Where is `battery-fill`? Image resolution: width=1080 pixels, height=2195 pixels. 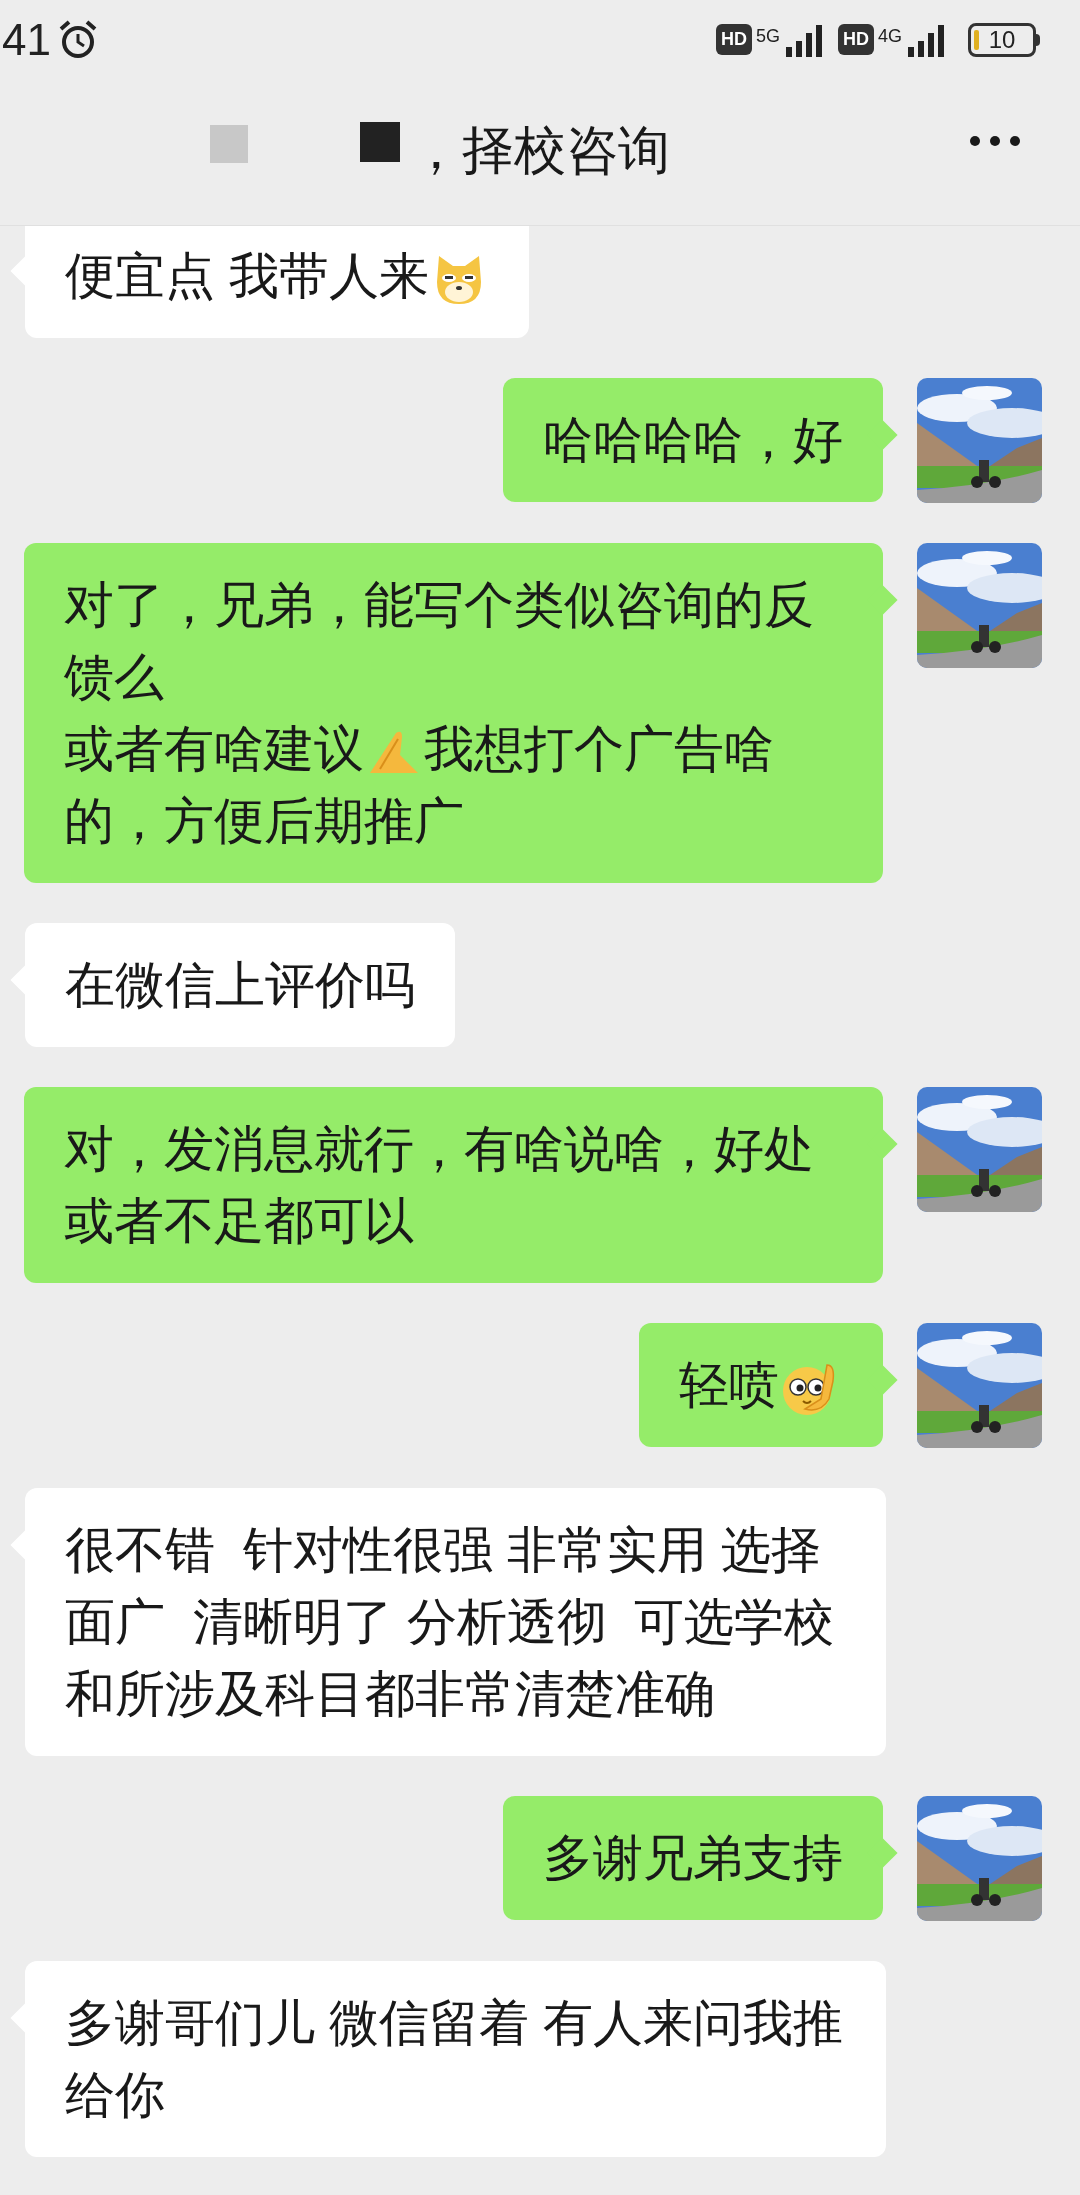
battery-fill is located at coordinates (976, 40).